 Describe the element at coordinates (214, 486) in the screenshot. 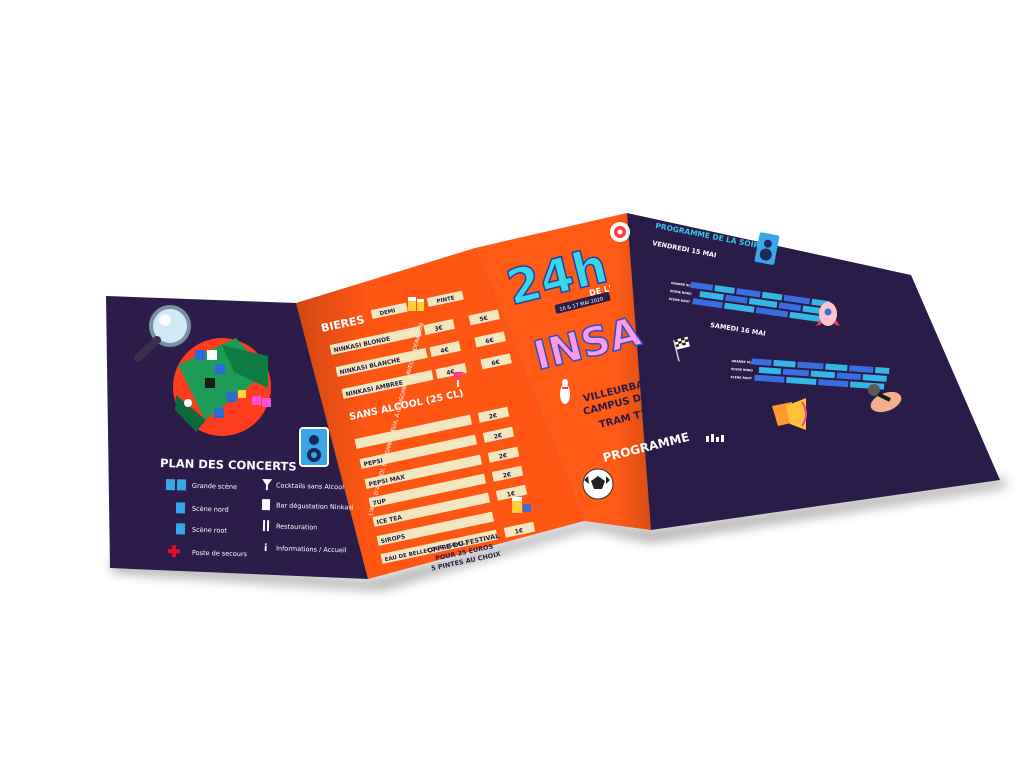

I see `legend-label: Grande scène` at that location.